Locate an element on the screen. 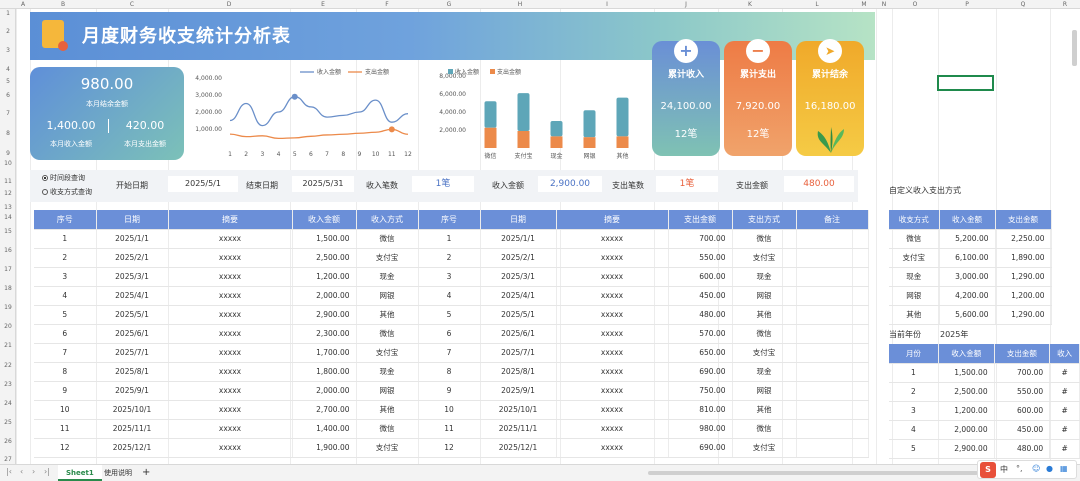 Image resolution: width=1080 pixels, height=481 pixels. table-cell: # is located at coordinates (1064, 449).